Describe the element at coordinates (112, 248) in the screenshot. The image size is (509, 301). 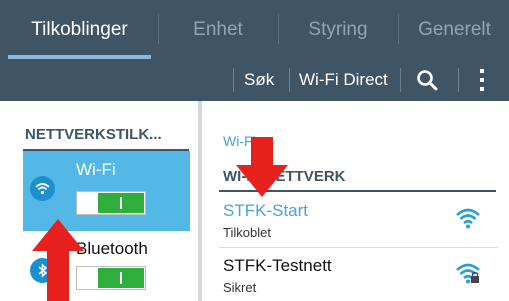
I see `bluetooth-label: Bluetooth` at that location.